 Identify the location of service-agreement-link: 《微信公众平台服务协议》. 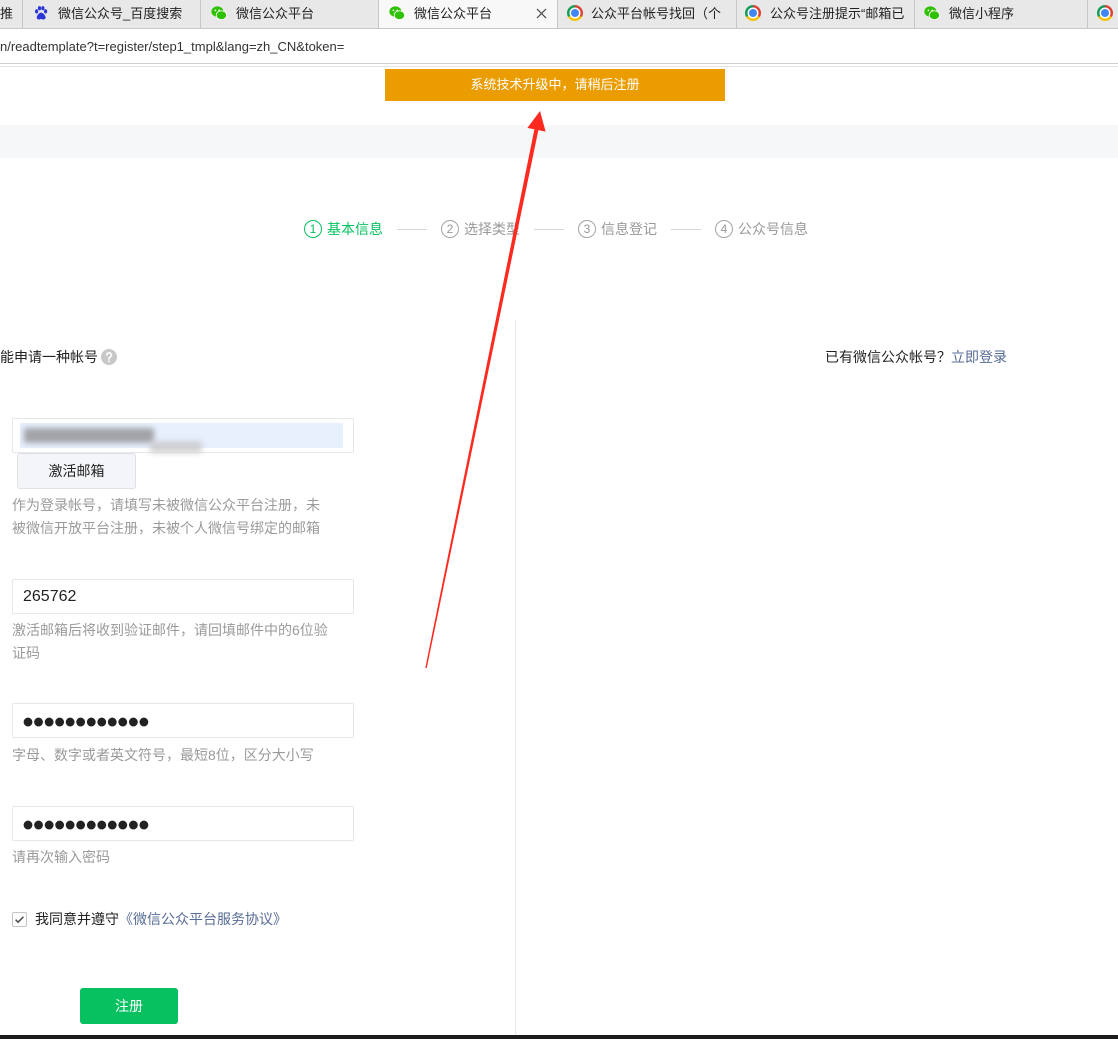
(203, 919).